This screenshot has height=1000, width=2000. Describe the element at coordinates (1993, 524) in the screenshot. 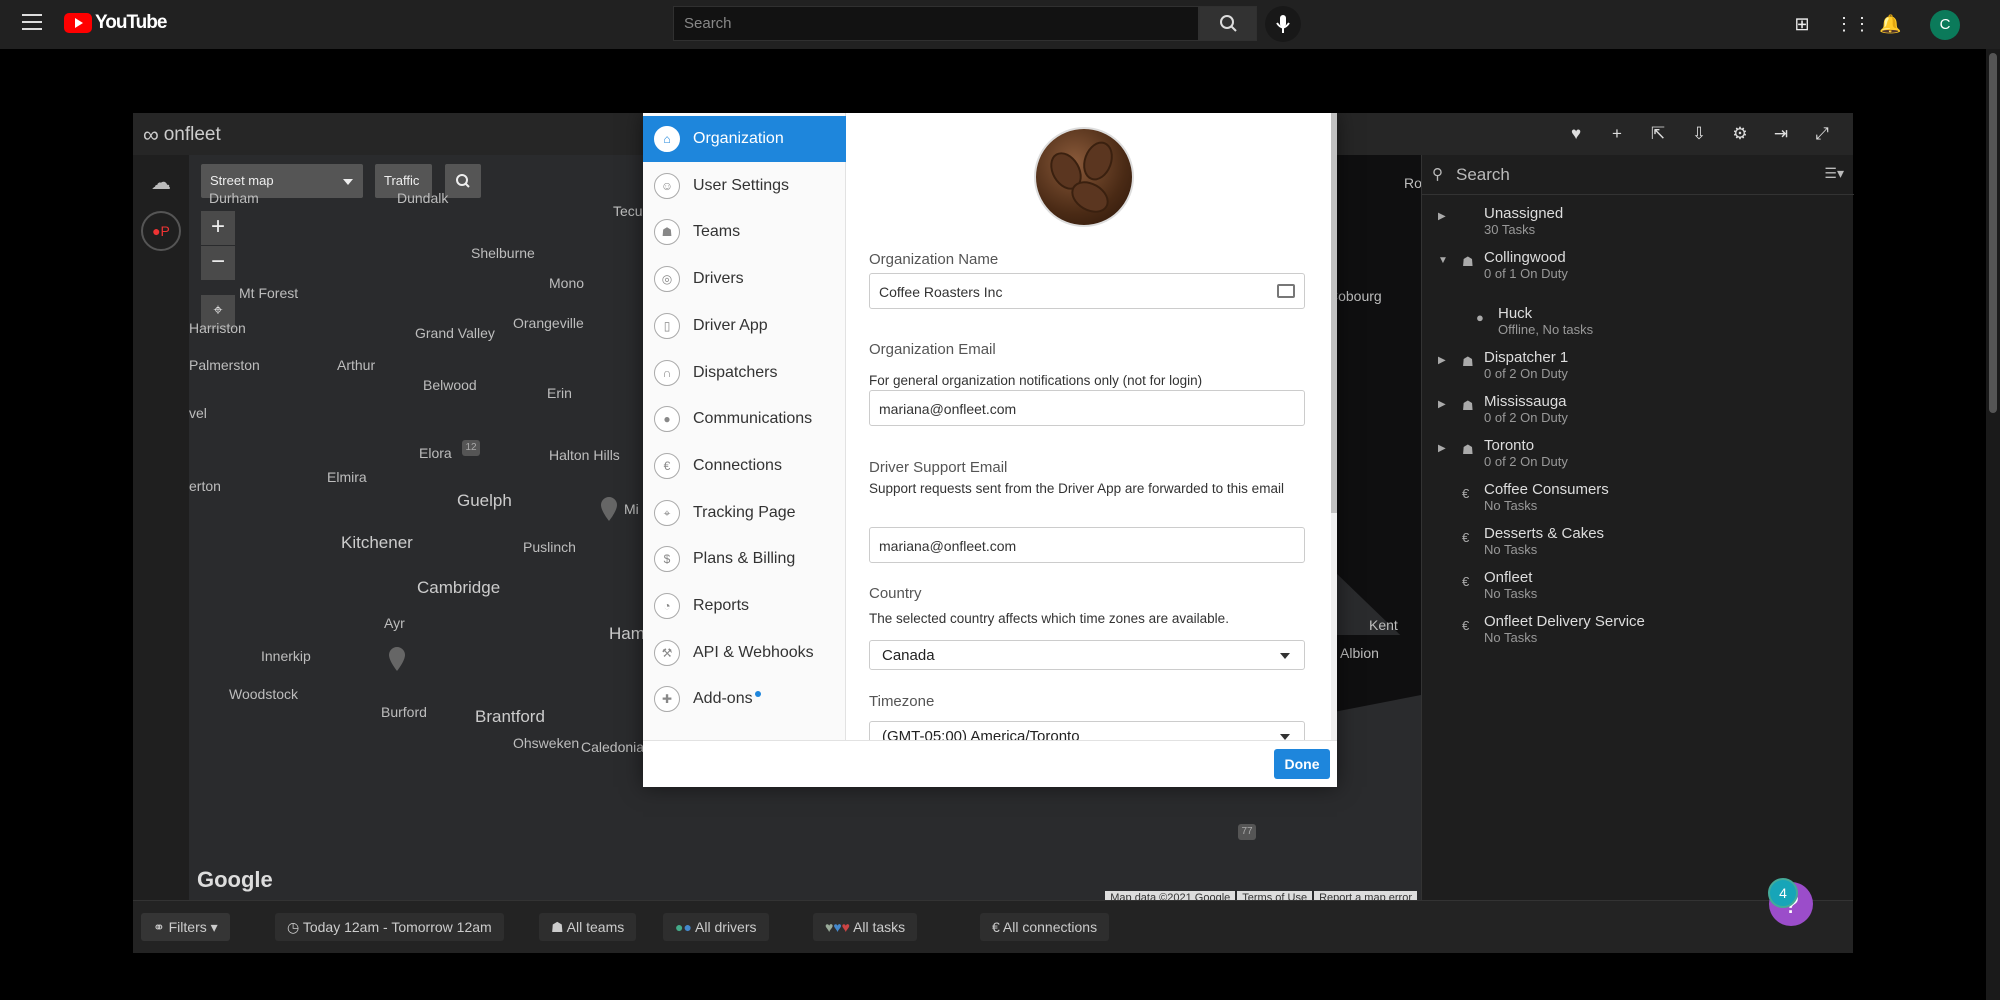

I see `page-scrollbar` at that location.